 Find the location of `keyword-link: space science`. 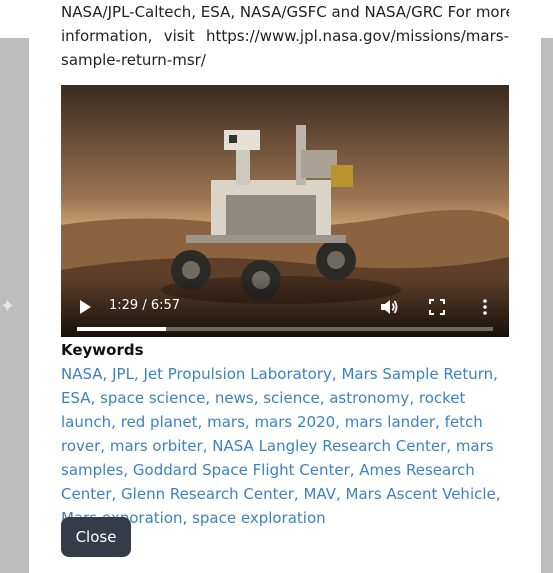

keyword-link: space science is located at coordinates (152, 398).